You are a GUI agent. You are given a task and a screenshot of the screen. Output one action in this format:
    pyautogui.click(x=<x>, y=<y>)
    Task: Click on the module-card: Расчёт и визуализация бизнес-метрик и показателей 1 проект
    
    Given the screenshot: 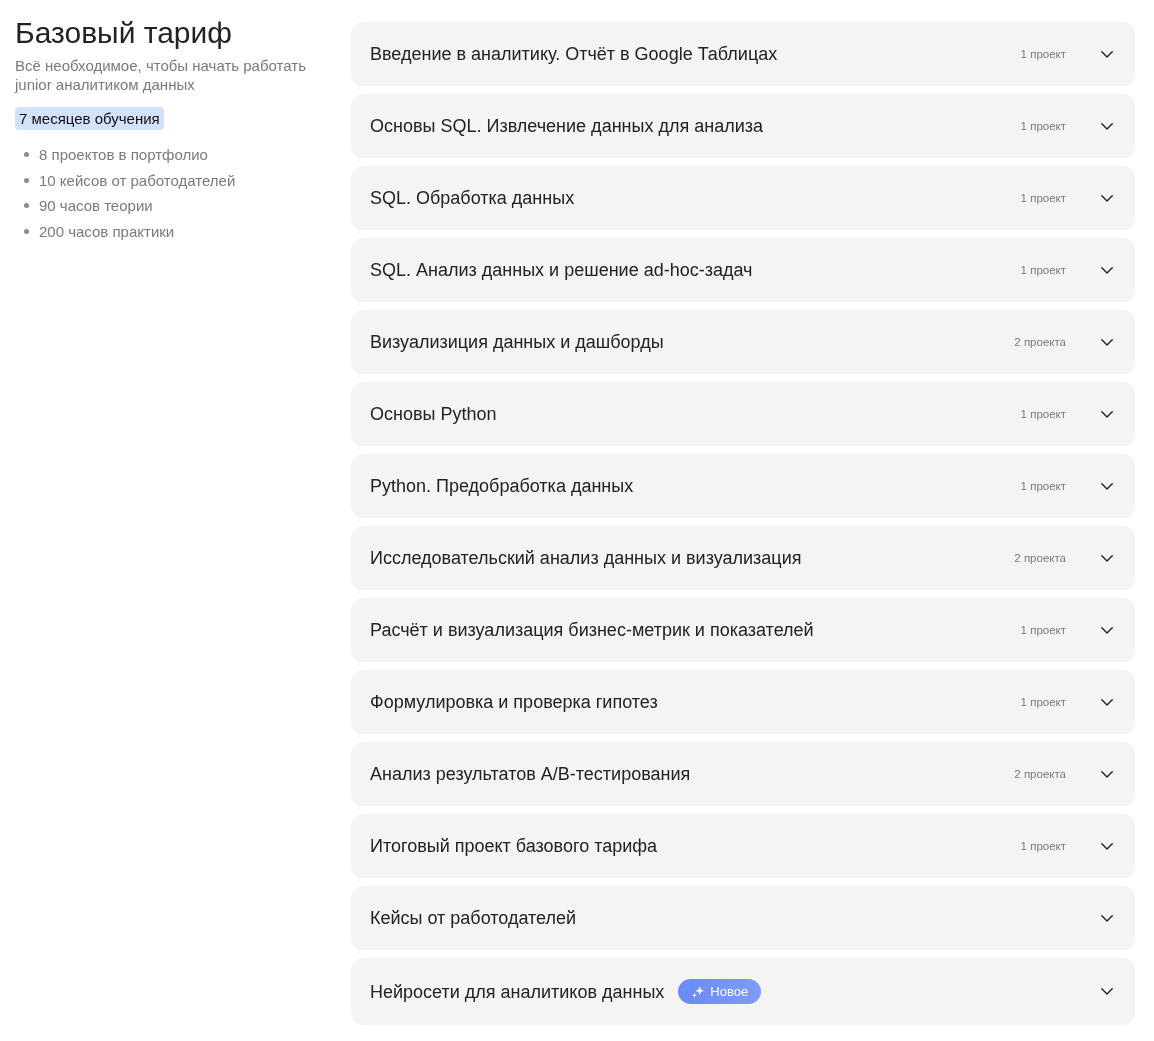 What is the action you would take?
    pyautogui.click(x=743, y=630)
    